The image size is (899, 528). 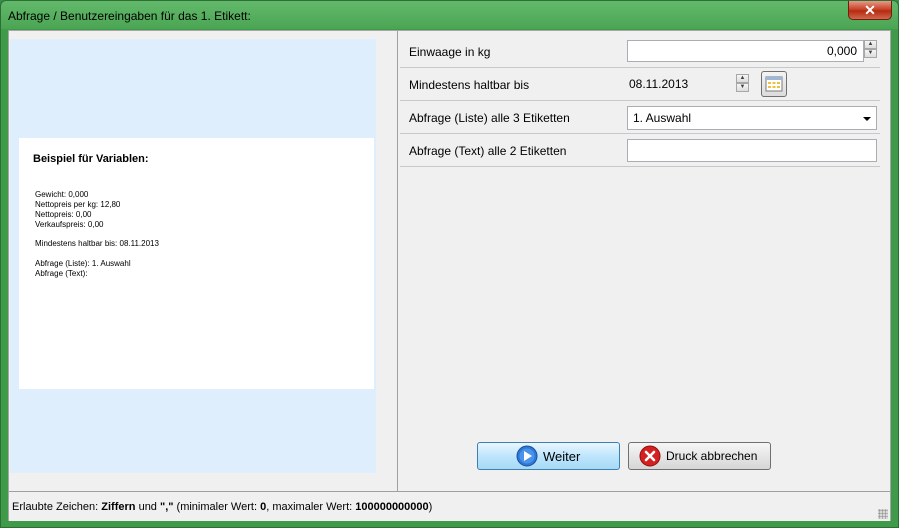 I want to click on text-query-input, so click(x=752, y=150).